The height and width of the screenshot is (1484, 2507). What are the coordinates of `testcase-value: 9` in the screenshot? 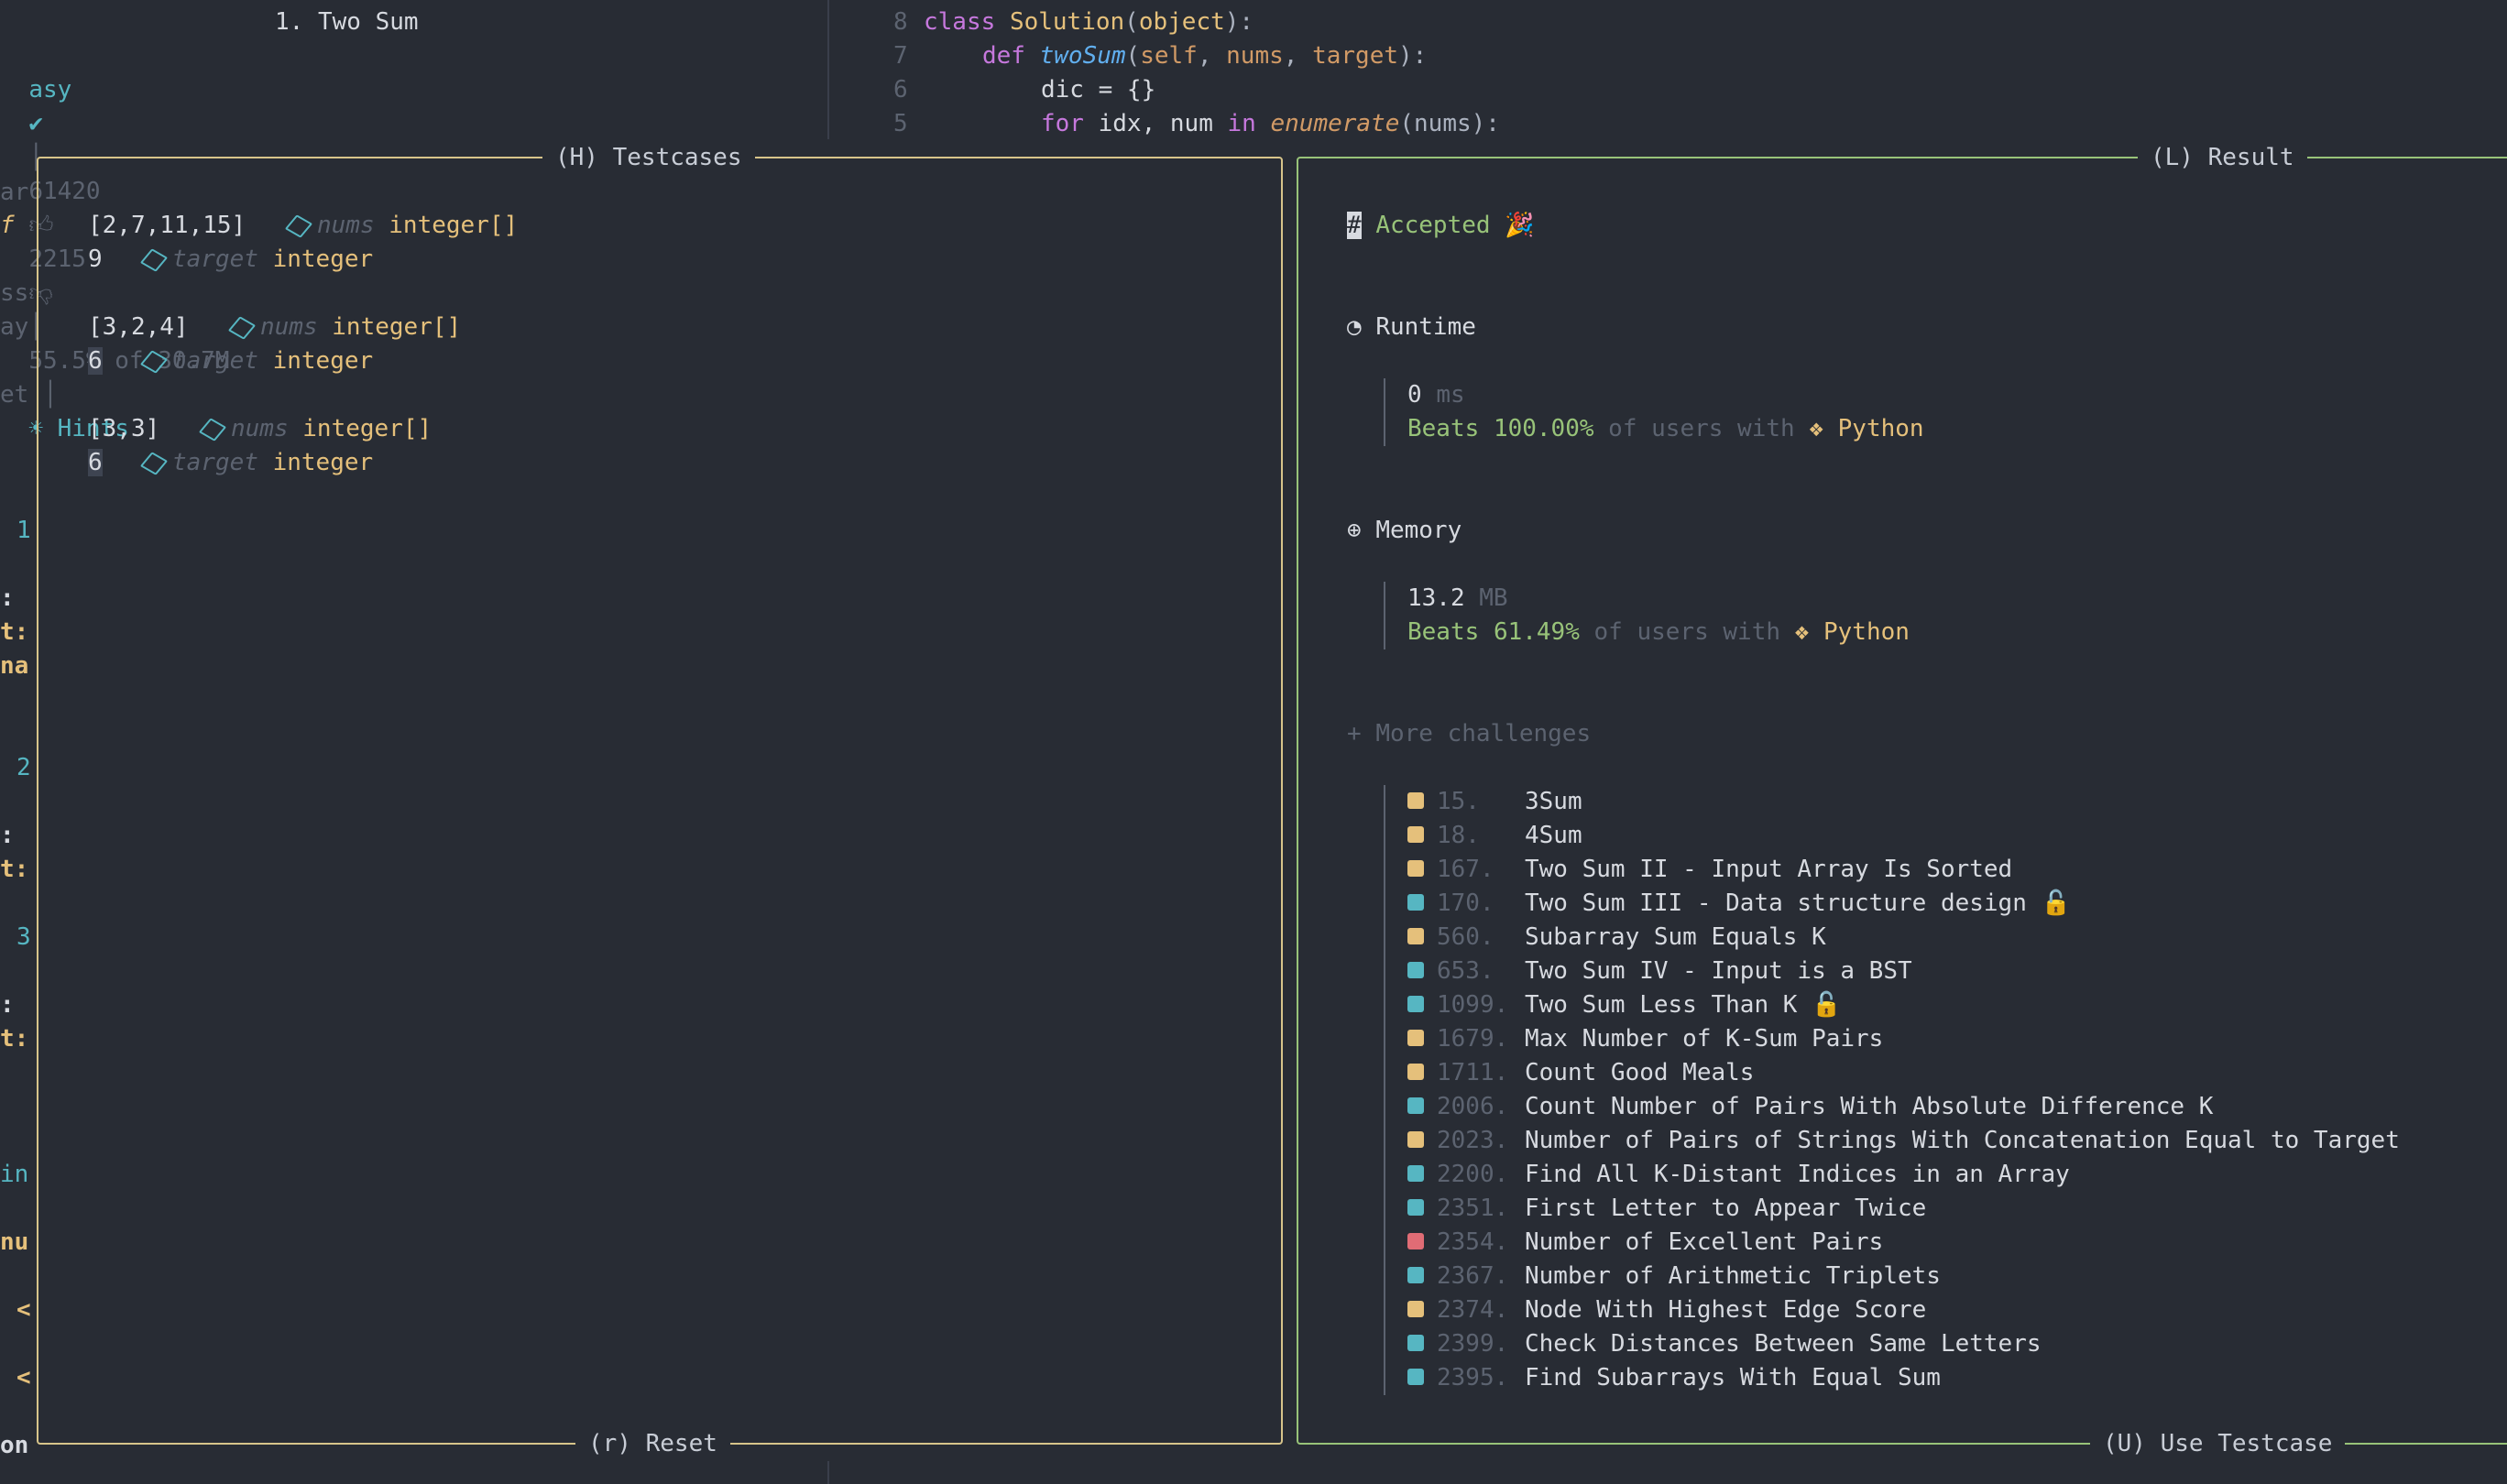 It's located at (95, 260).